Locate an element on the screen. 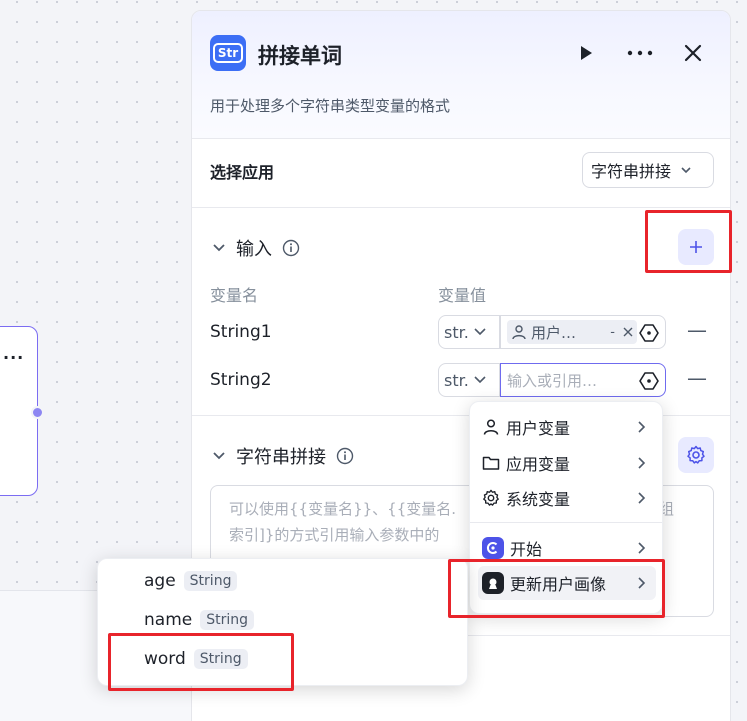  remove-chip-icon is located at coordinates (628, 332).